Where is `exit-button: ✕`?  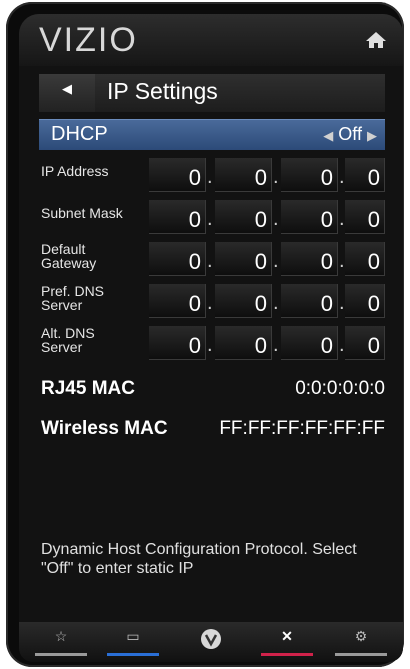 exit-button: ✕ is located at coordinates (287, 642).